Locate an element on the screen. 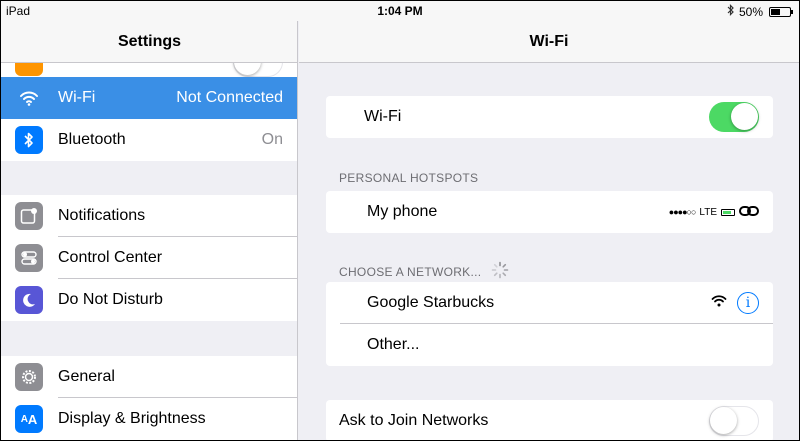 The height and width of the screenshot is (441, 800). sidebar-title: Settings is located at coordinates (149, 42).